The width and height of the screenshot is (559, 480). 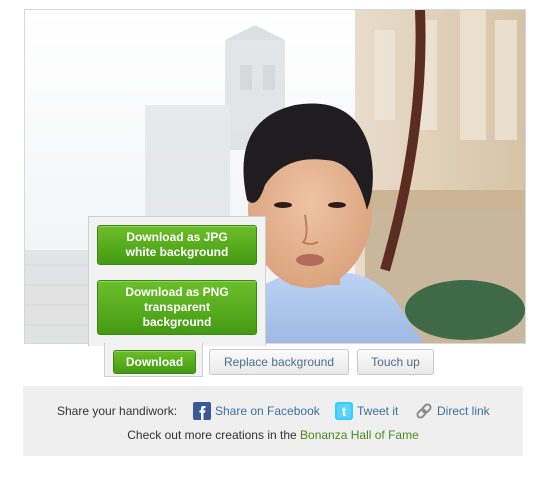 I want to click on link-chain-icon, so click(x=424, y=411).